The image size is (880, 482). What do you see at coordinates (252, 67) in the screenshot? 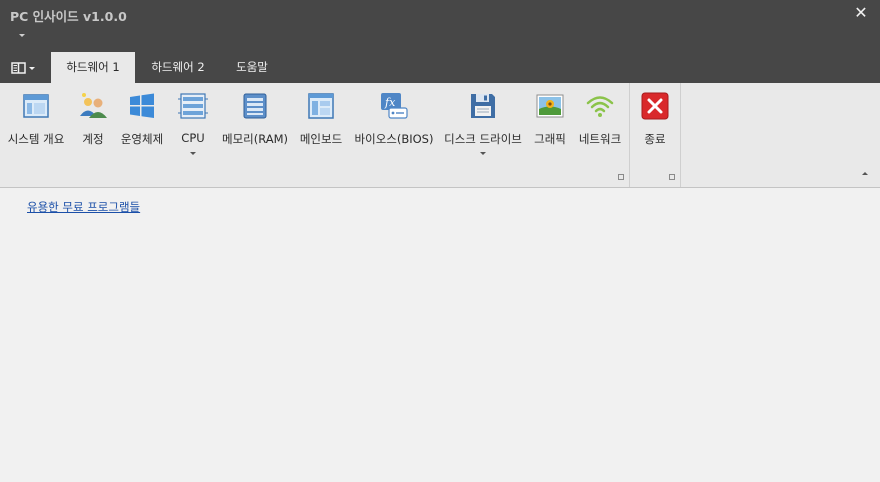
I see `tab-help: 도움말` at bounding box center [252, 67].